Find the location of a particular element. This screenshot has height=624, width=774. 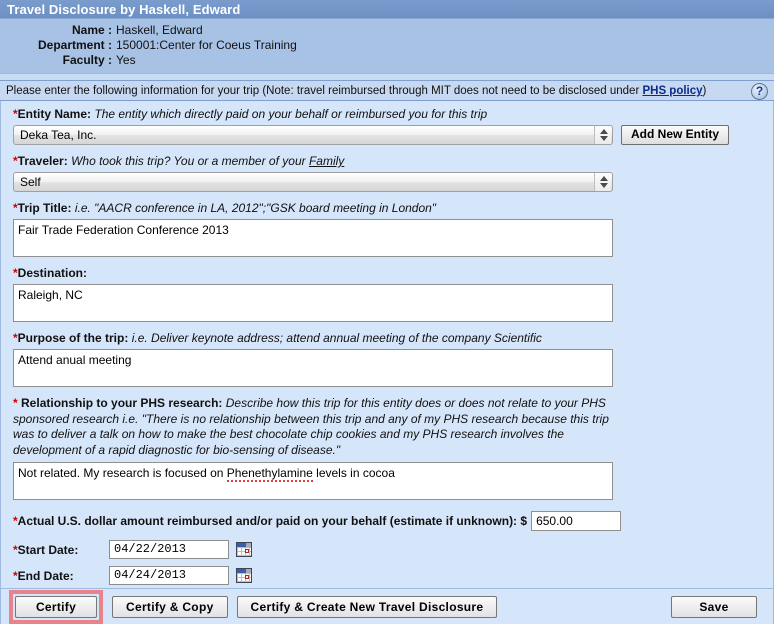

end-date-label: *End Date: is located at coordinates (61, 576).